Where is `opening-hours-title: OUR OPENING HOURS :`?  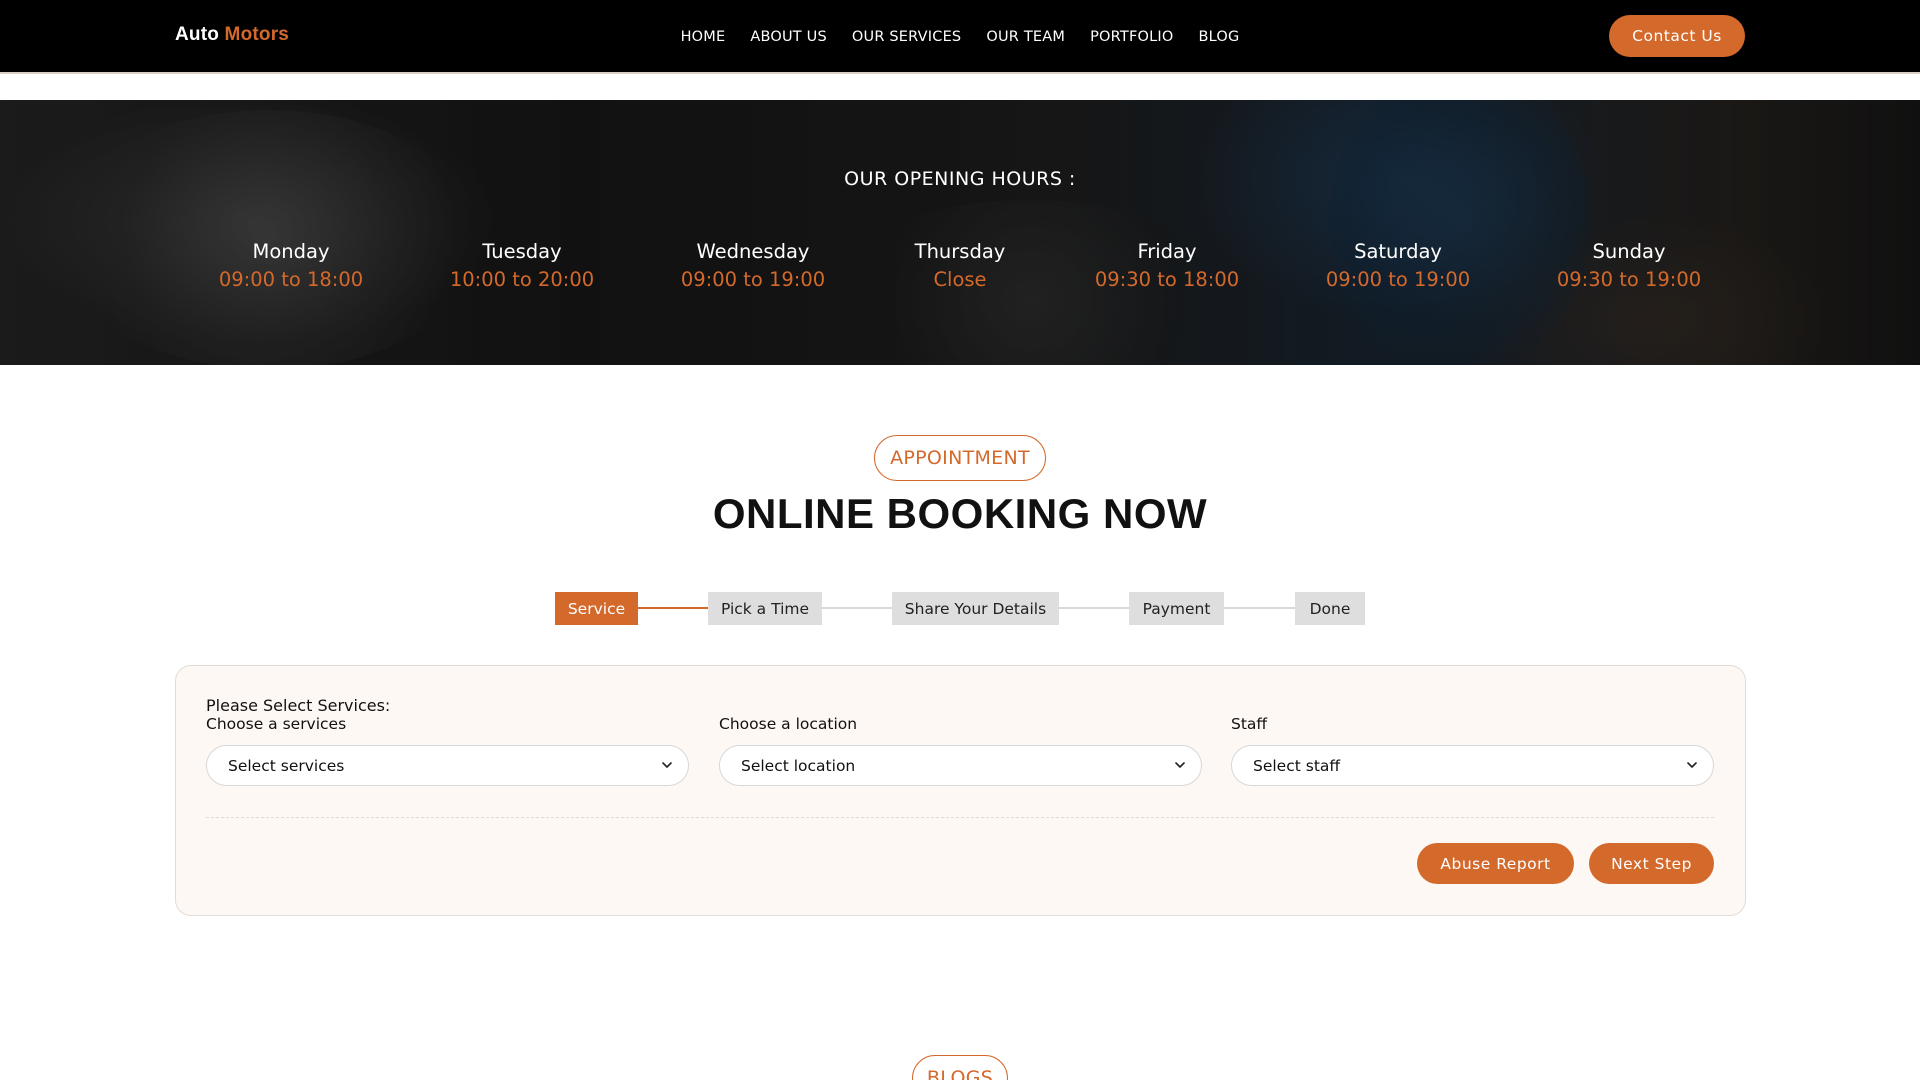 opening-hours-title: OUR OPENING HOURS : is located at coordinates (960, 179).